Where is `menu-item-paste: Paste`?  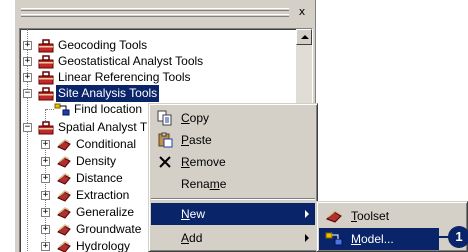
menu-item-paste: Paste is located at coordinates (233, 140).